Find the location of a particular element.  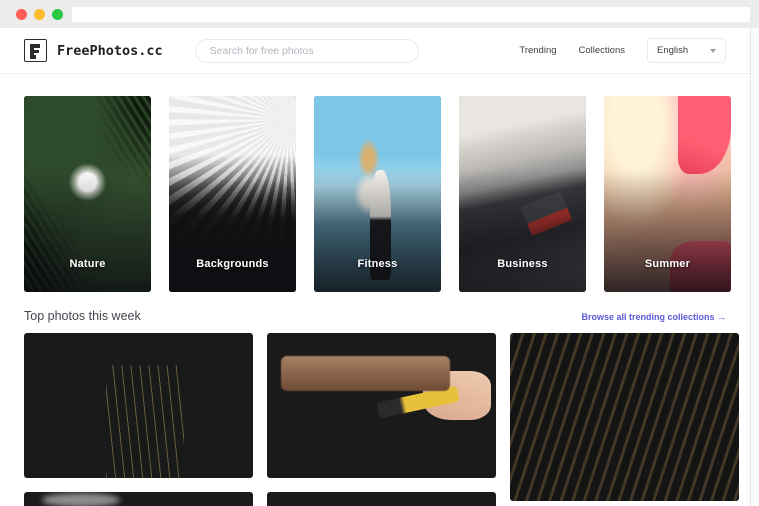

category-card-backgrounds: Backgrounds is located at coordinates (232, 194).